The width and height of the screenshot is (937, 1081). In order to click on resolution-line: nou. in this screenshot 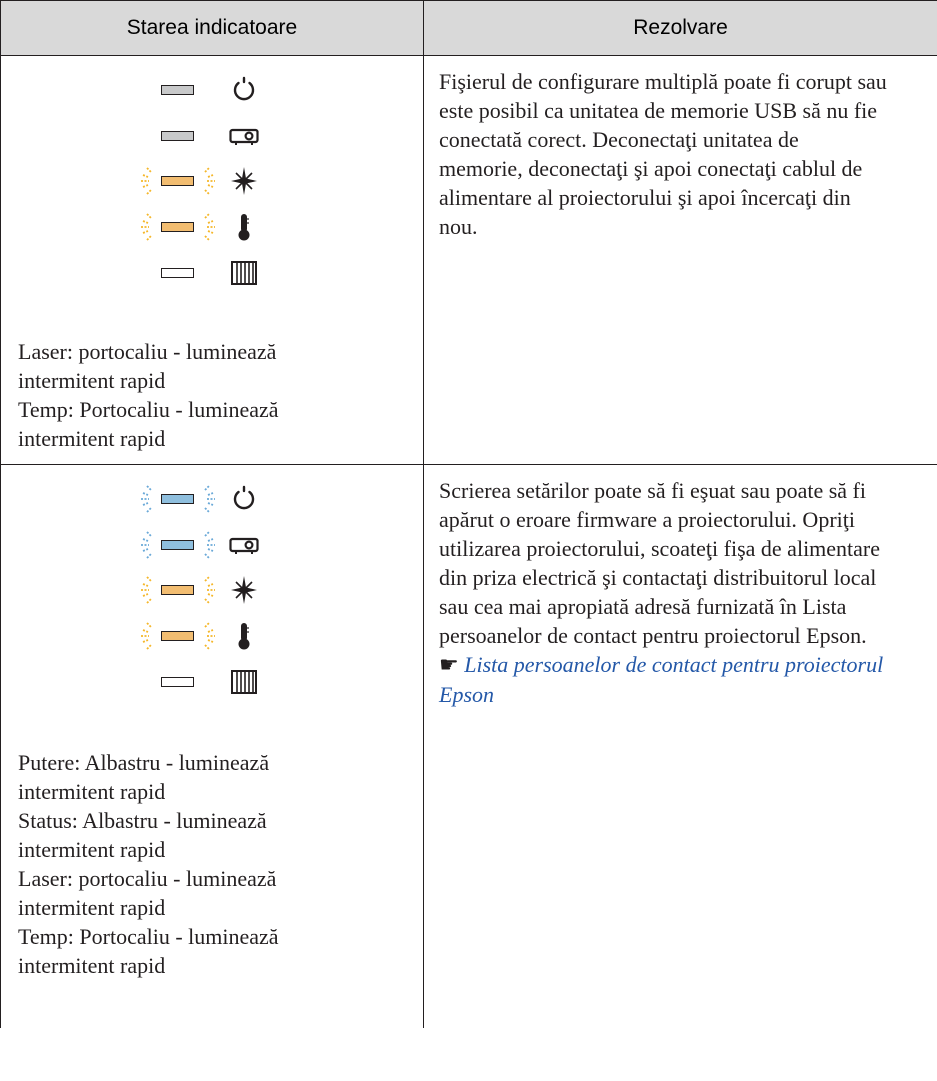, I will do `click(458, 226)`.